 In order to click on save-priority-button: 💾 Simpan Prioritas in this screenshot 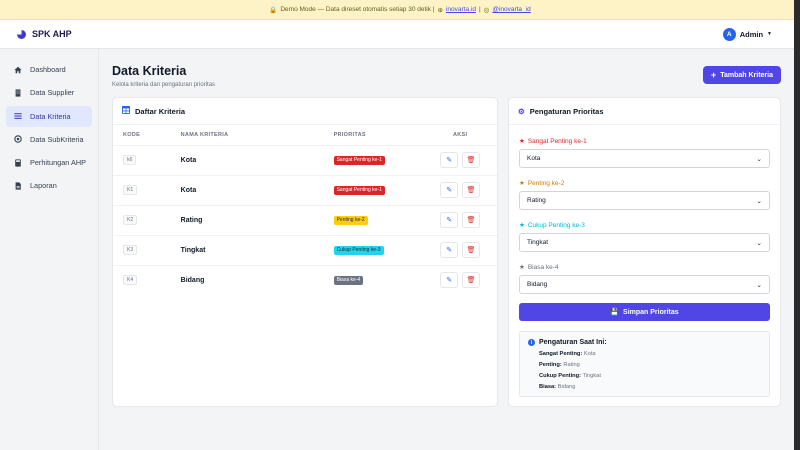, I will do `click(644, 312)`.